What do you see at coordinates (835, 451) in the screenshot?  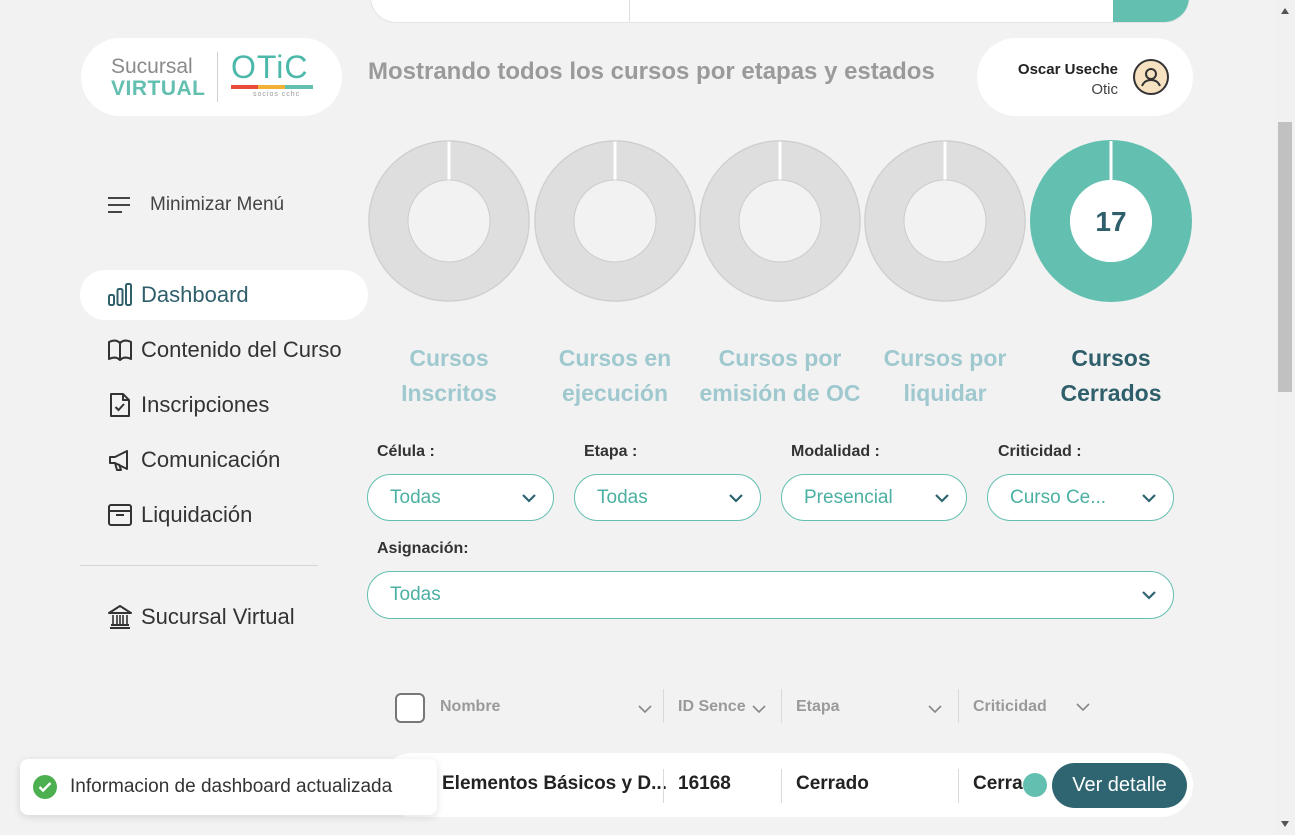 I see `filter-label-modalidad: Modalidad :` at bounding box center [835, 451].